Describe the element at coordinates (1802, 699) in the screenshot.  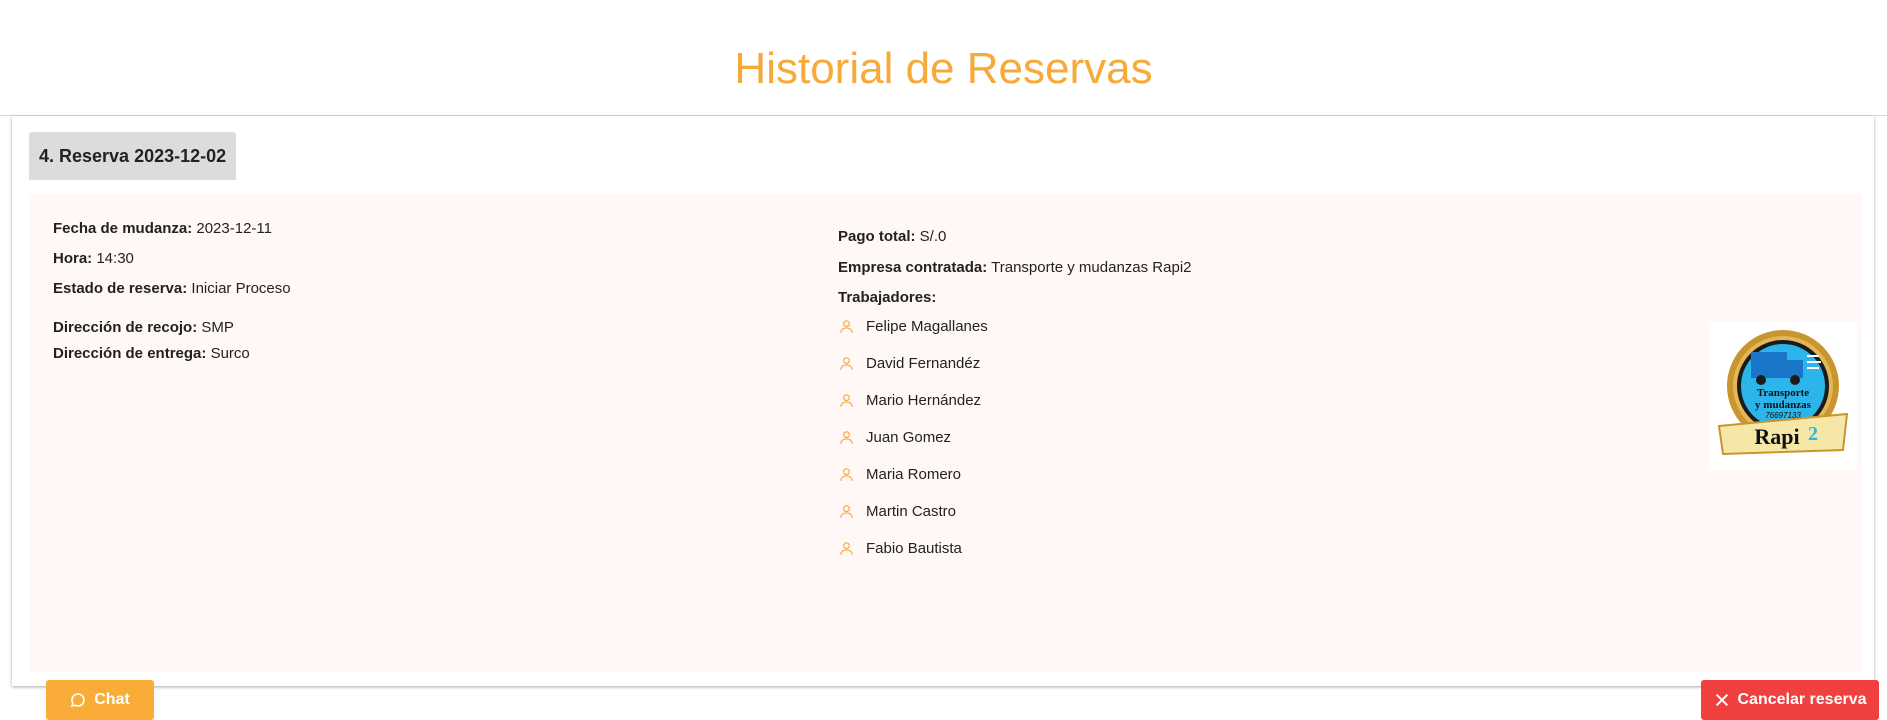
I see `cancel-reservation-label: Cancelar reserva` at that location.